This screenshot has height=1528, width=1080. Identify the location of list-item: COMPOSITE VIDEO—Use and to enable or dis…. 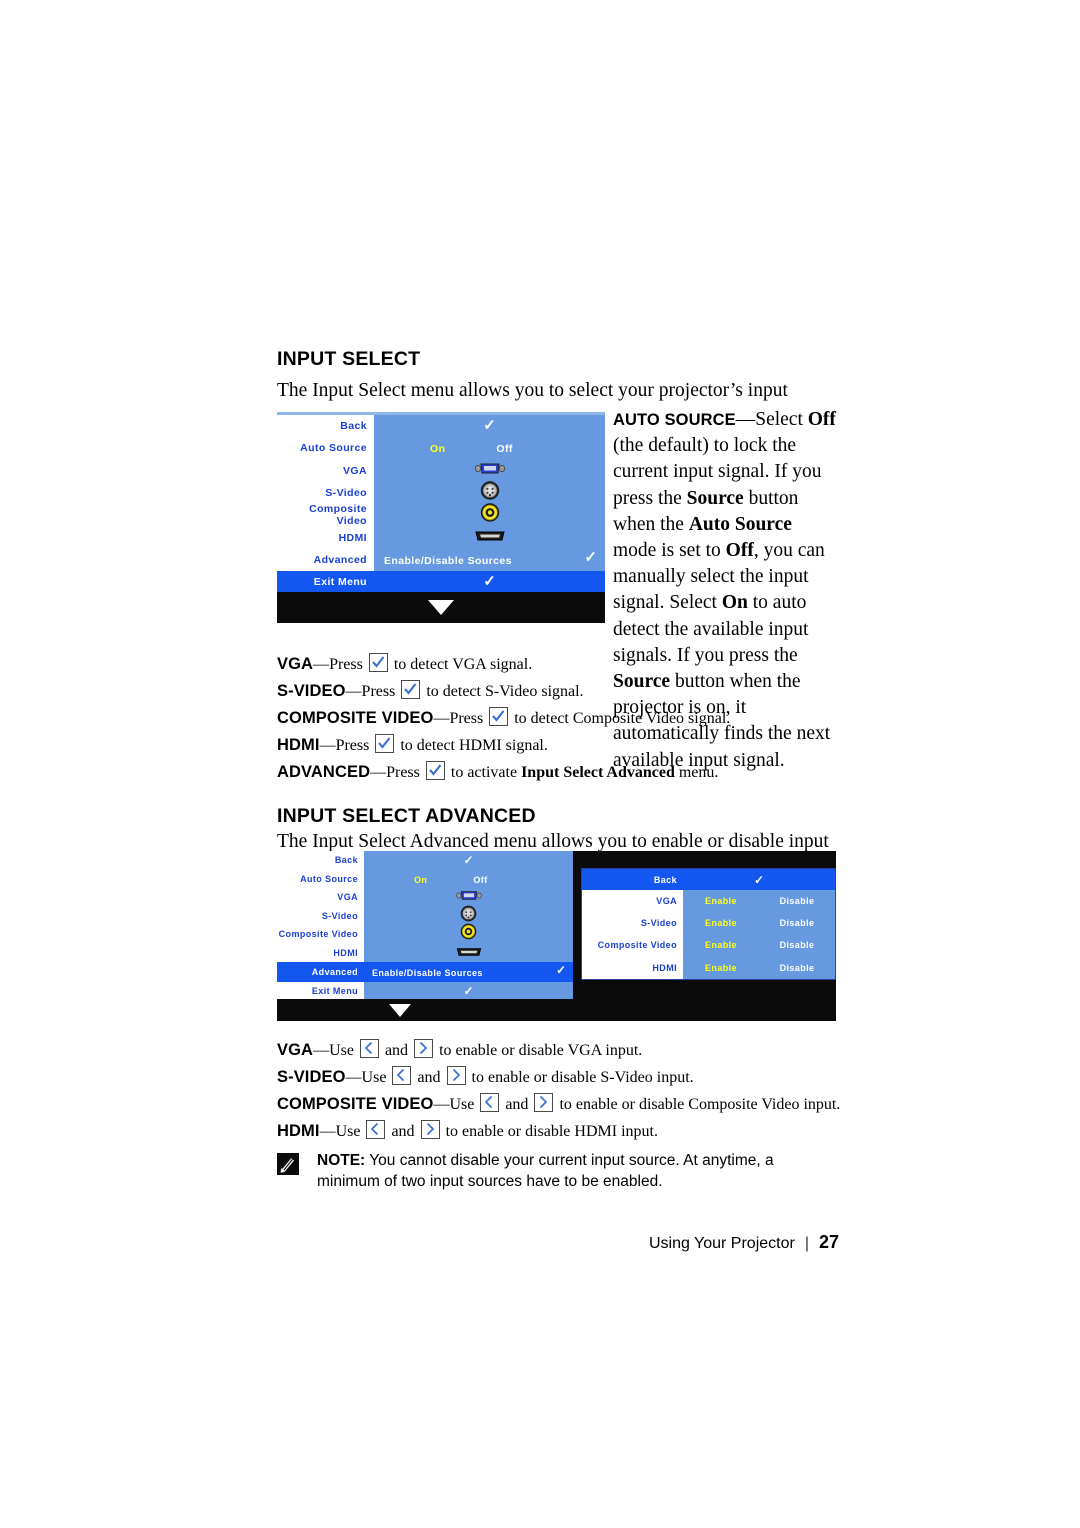
(559, 1103).